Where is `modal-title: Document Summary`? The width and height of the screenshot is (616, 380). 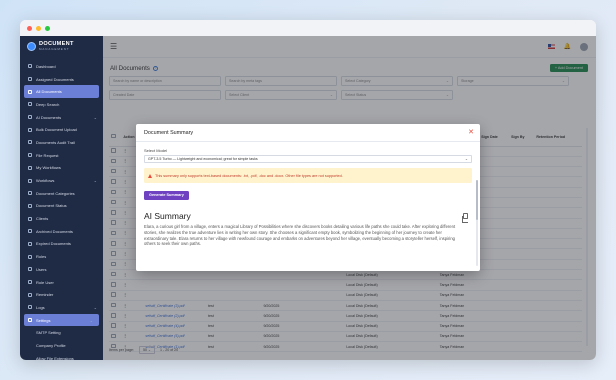
modal-title: Document Summary is located at coordinates (169, 132).